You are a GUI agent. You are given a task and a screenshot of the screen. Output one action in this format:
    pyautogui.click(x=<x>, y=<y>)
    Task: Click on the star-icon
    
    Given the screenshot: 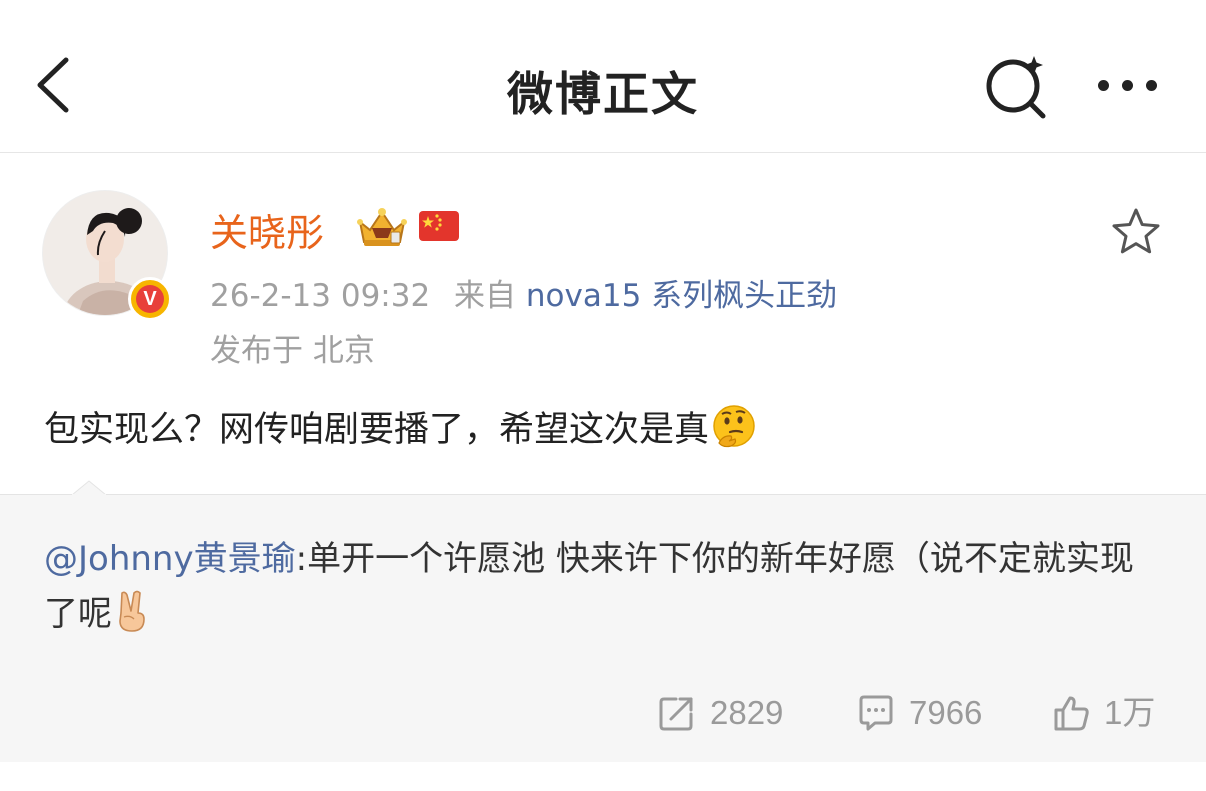 What is the action you would take?
    pyautogui.click(x=1136, y=232)
    